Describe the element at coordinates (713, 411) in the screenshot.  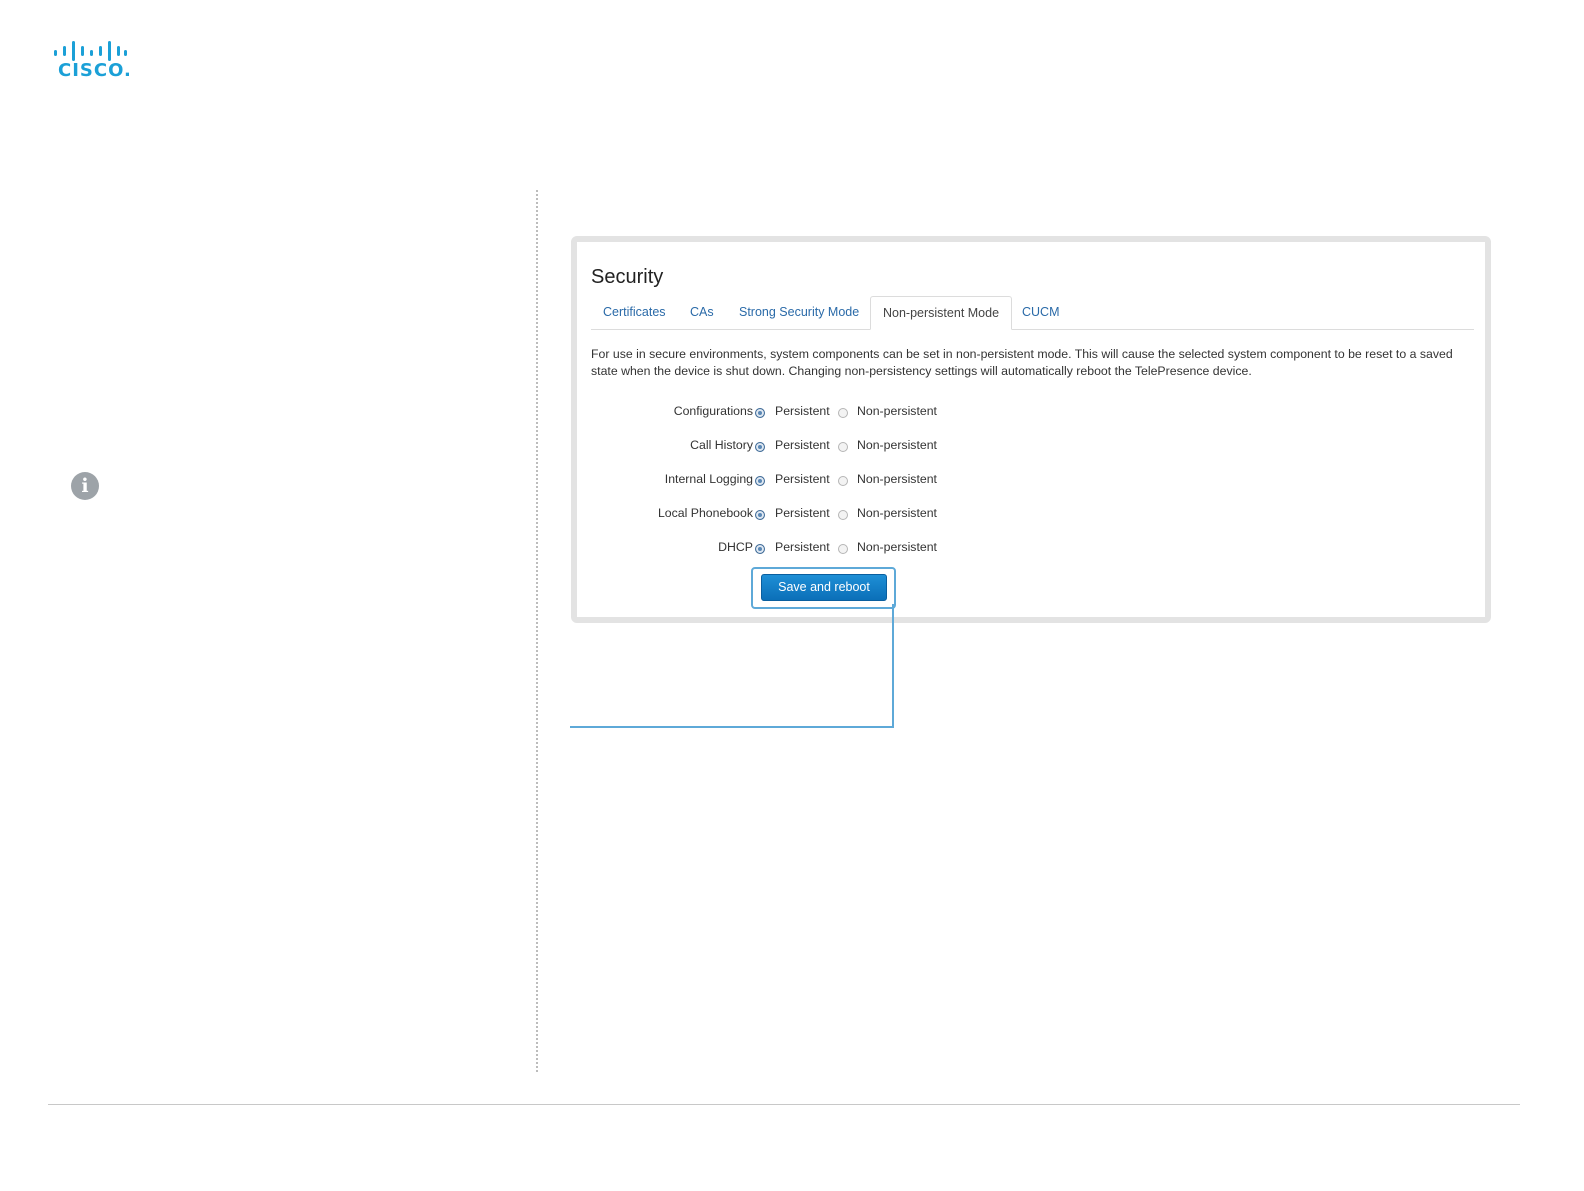
I see `setting-label: Configurations` at that location.